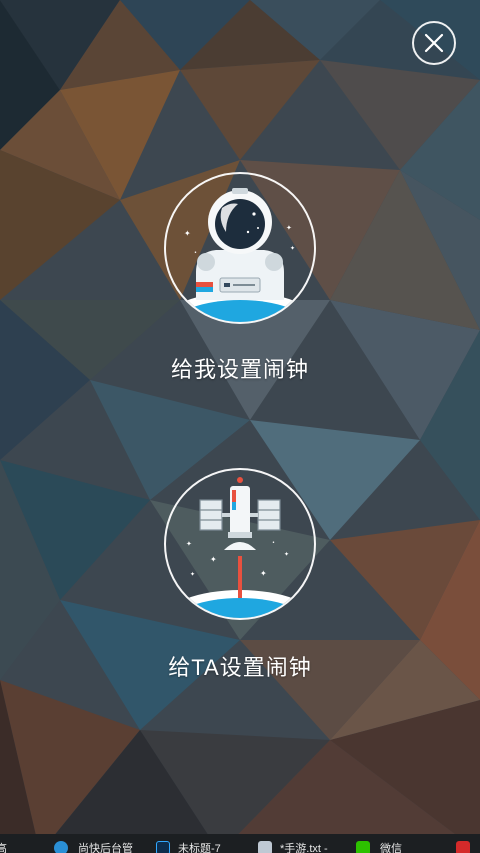 This screenshot has width=480, height=853. I want to click on notepad-icon, so click(265, 847).